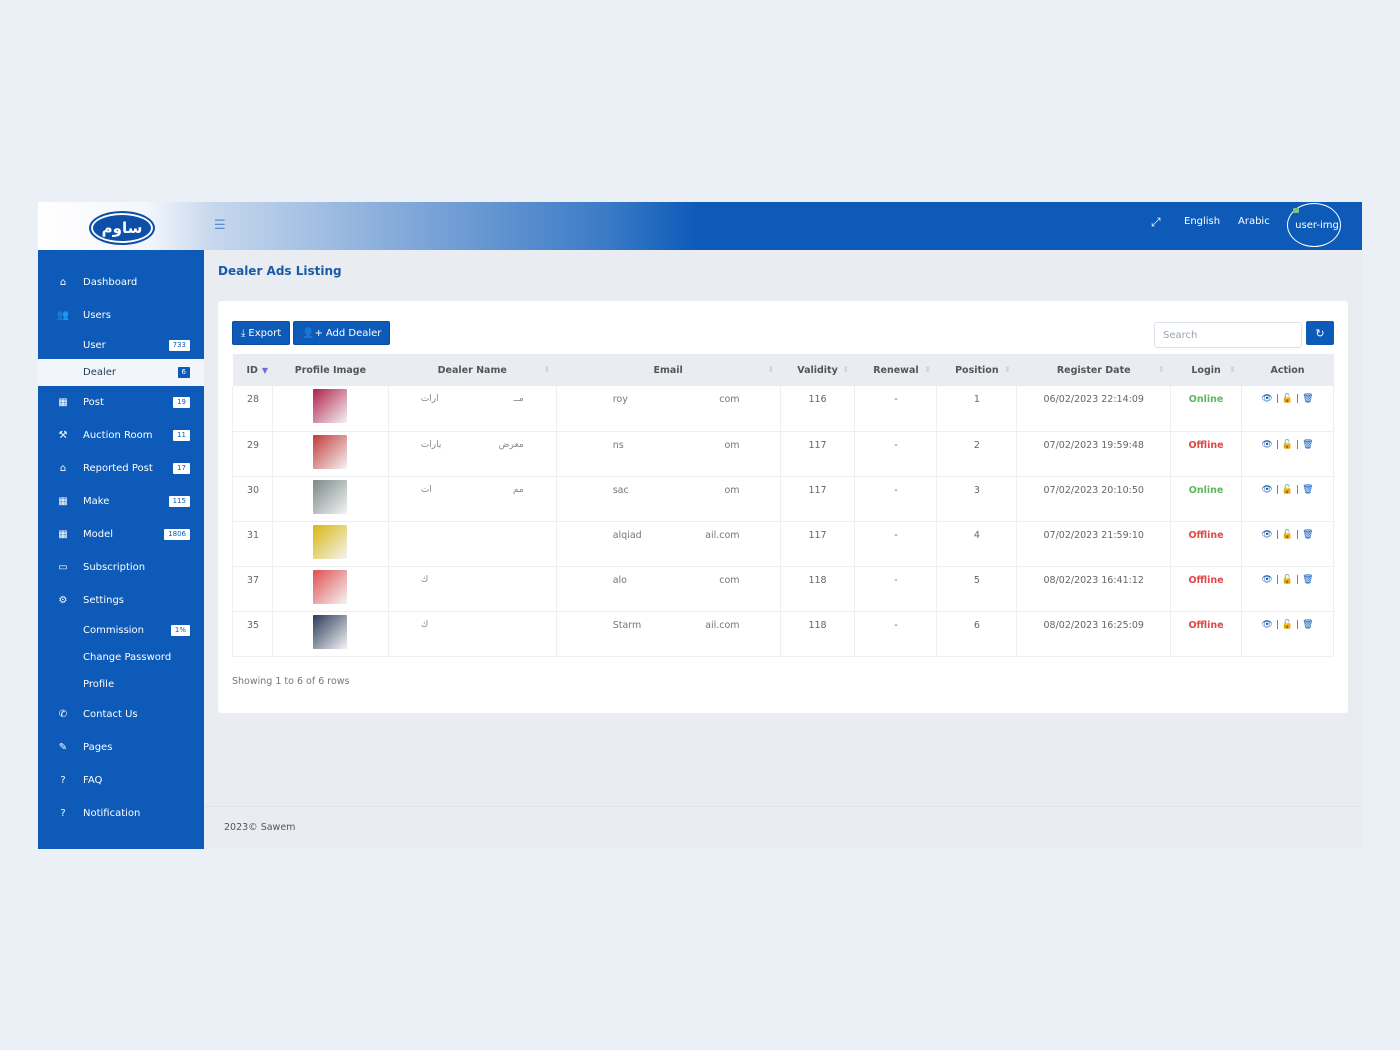  What do you see at coordinates (1156, 222) in the screenshot?
I see `expand-icon: ⤢` at bounding box center [1156, 222].